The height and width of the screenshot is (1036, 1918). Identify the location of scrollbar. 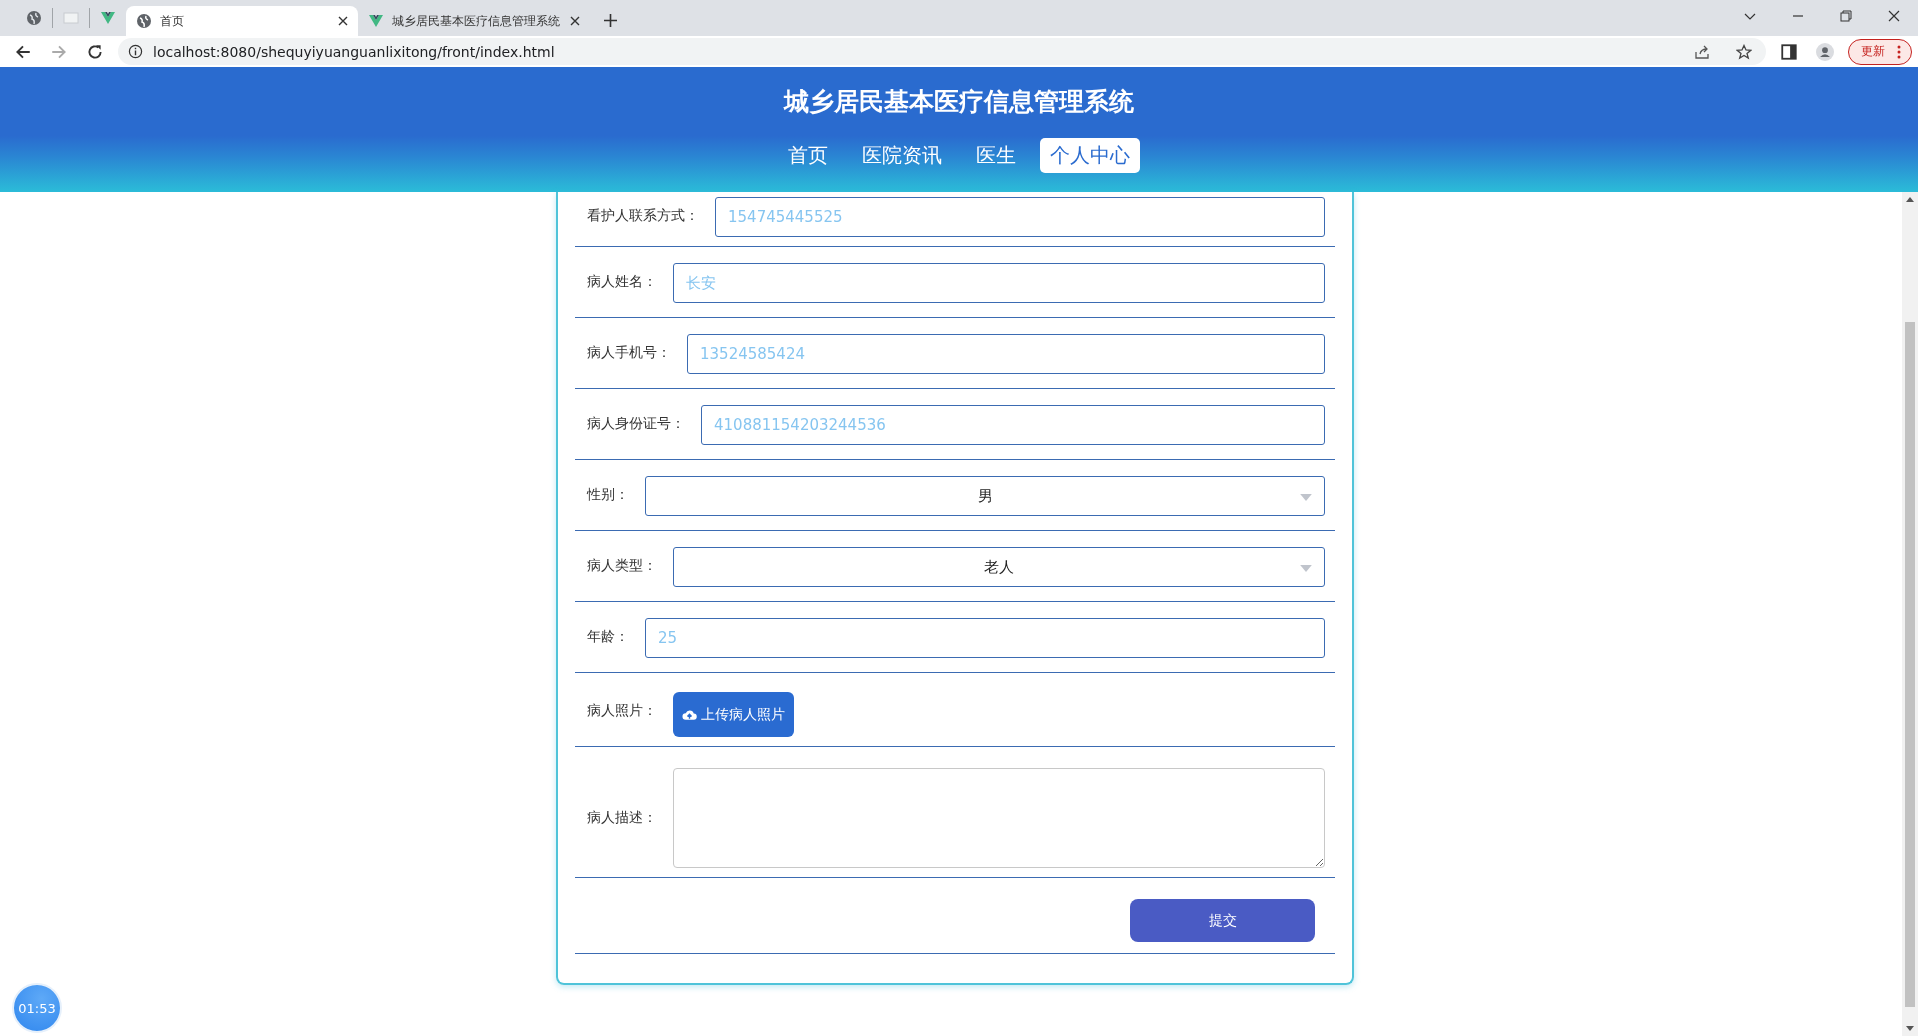
(1910, 614).